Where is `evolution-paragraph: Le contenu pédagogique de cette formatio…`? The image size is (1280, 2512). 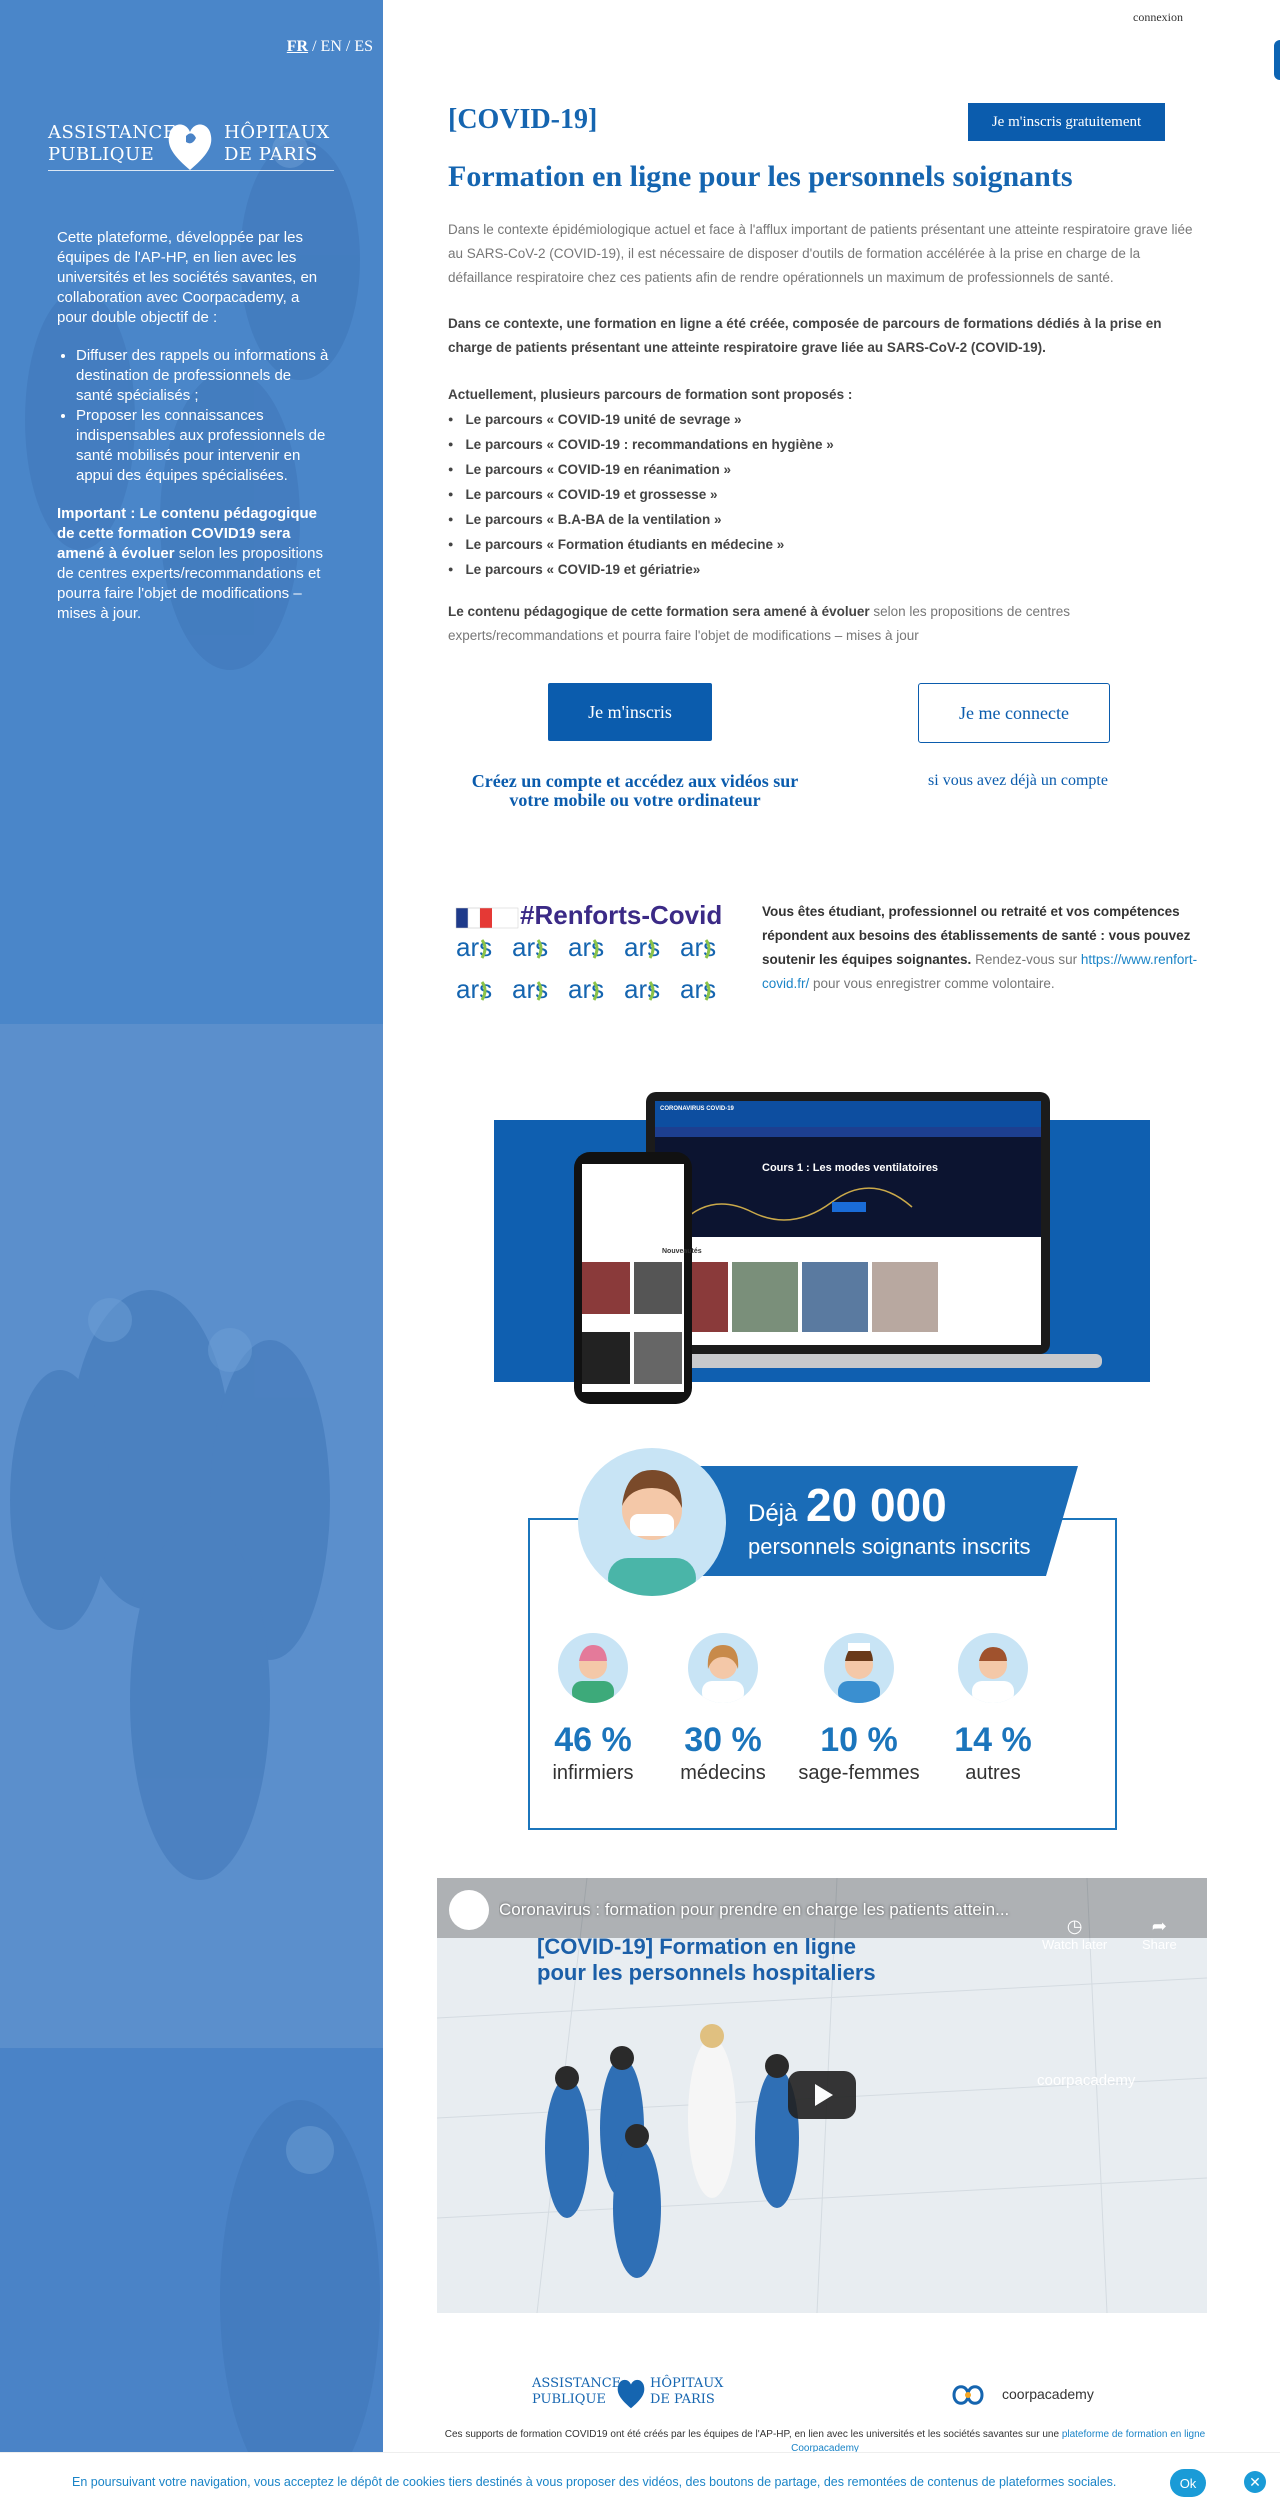
evolution-paragraph: Le contenu pédagogique de cette formatio… is located at coordinates (759, 623).